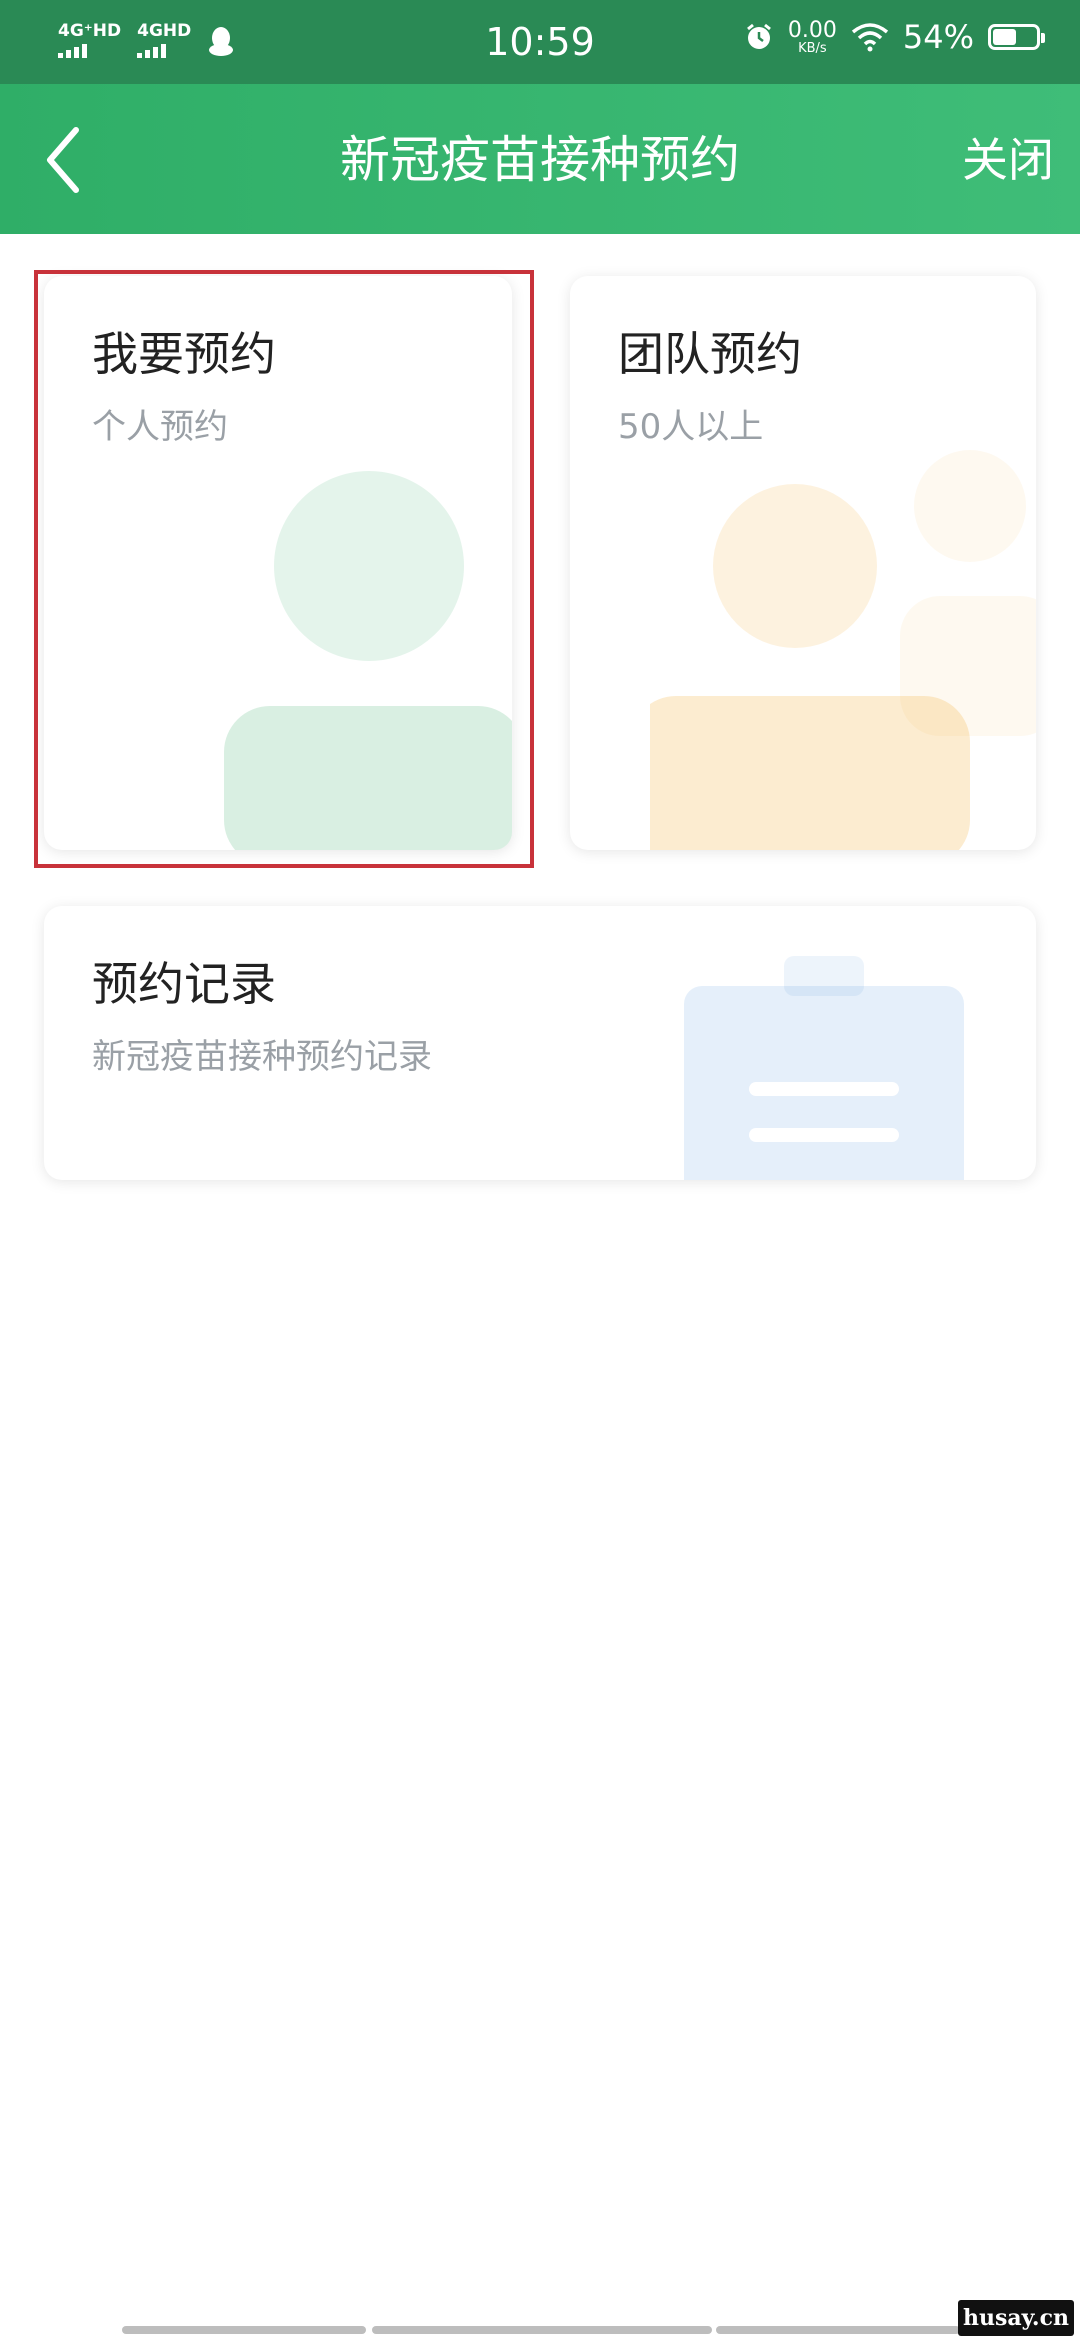  Describe the element at coordinates (869, 37) in the screenshot. I see `wifi-icon` at that location.